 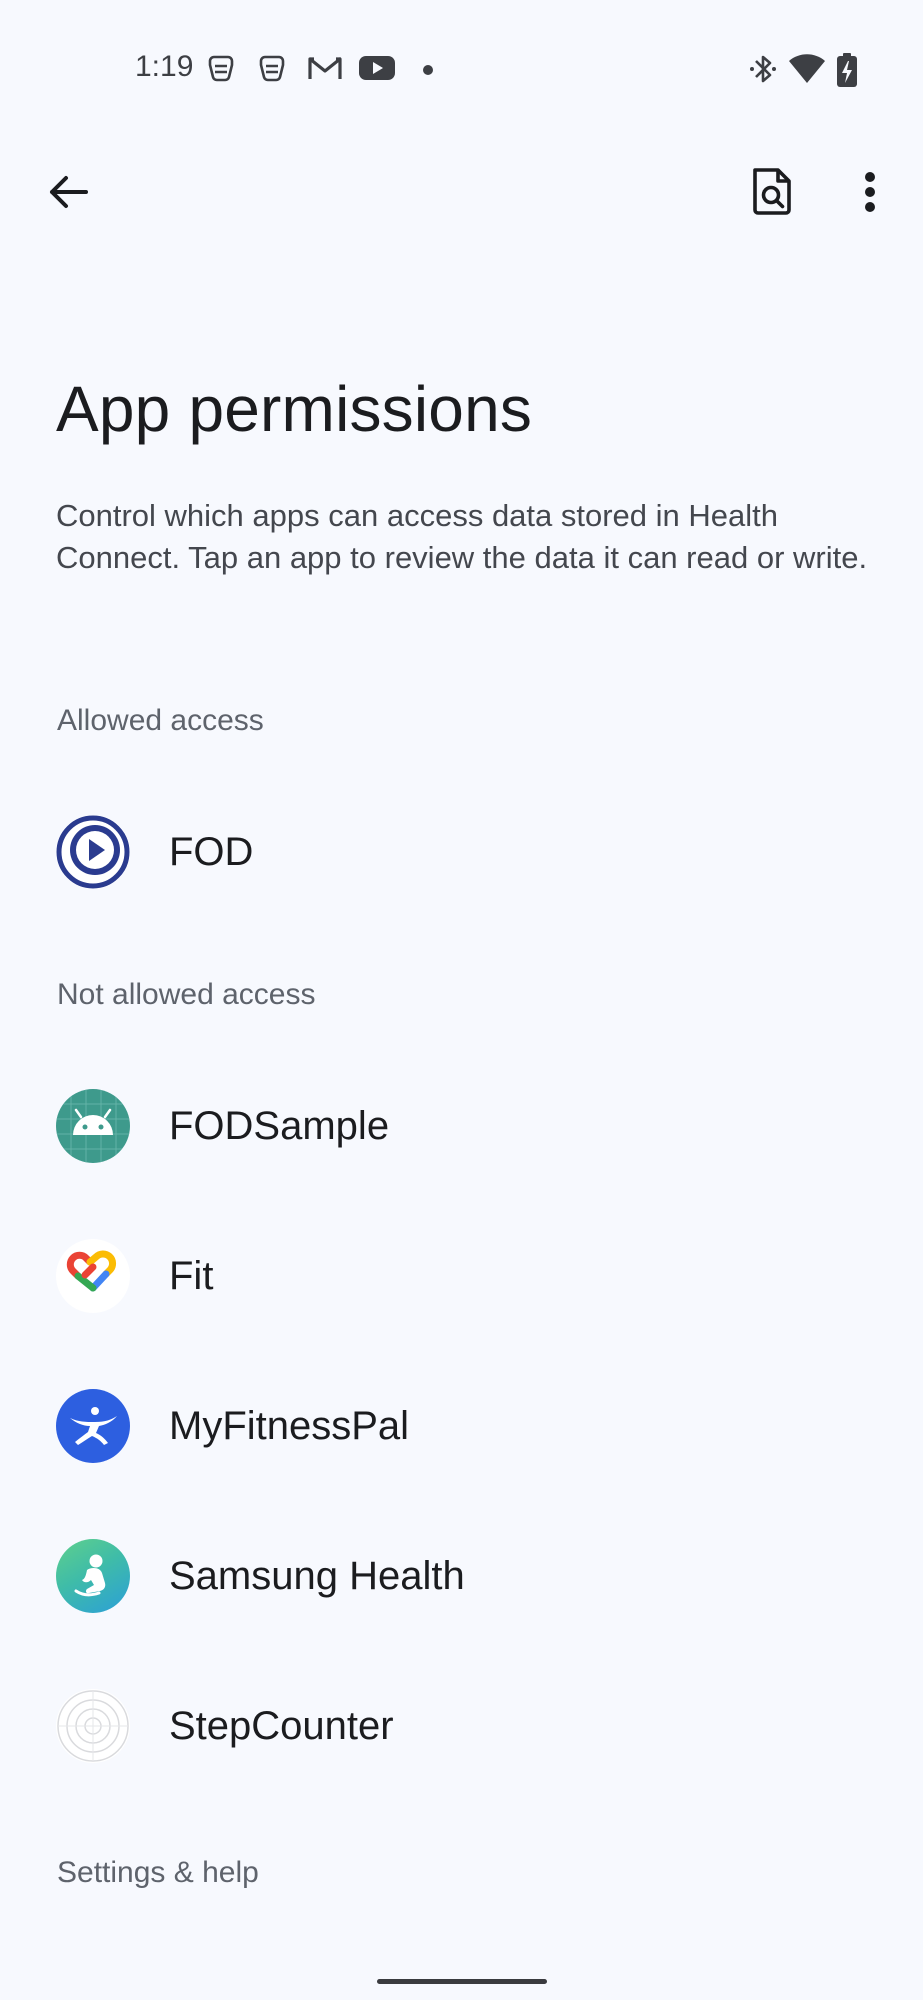 I want to click on settings-help-header: Settings & help, so click(x=158, y=1872).